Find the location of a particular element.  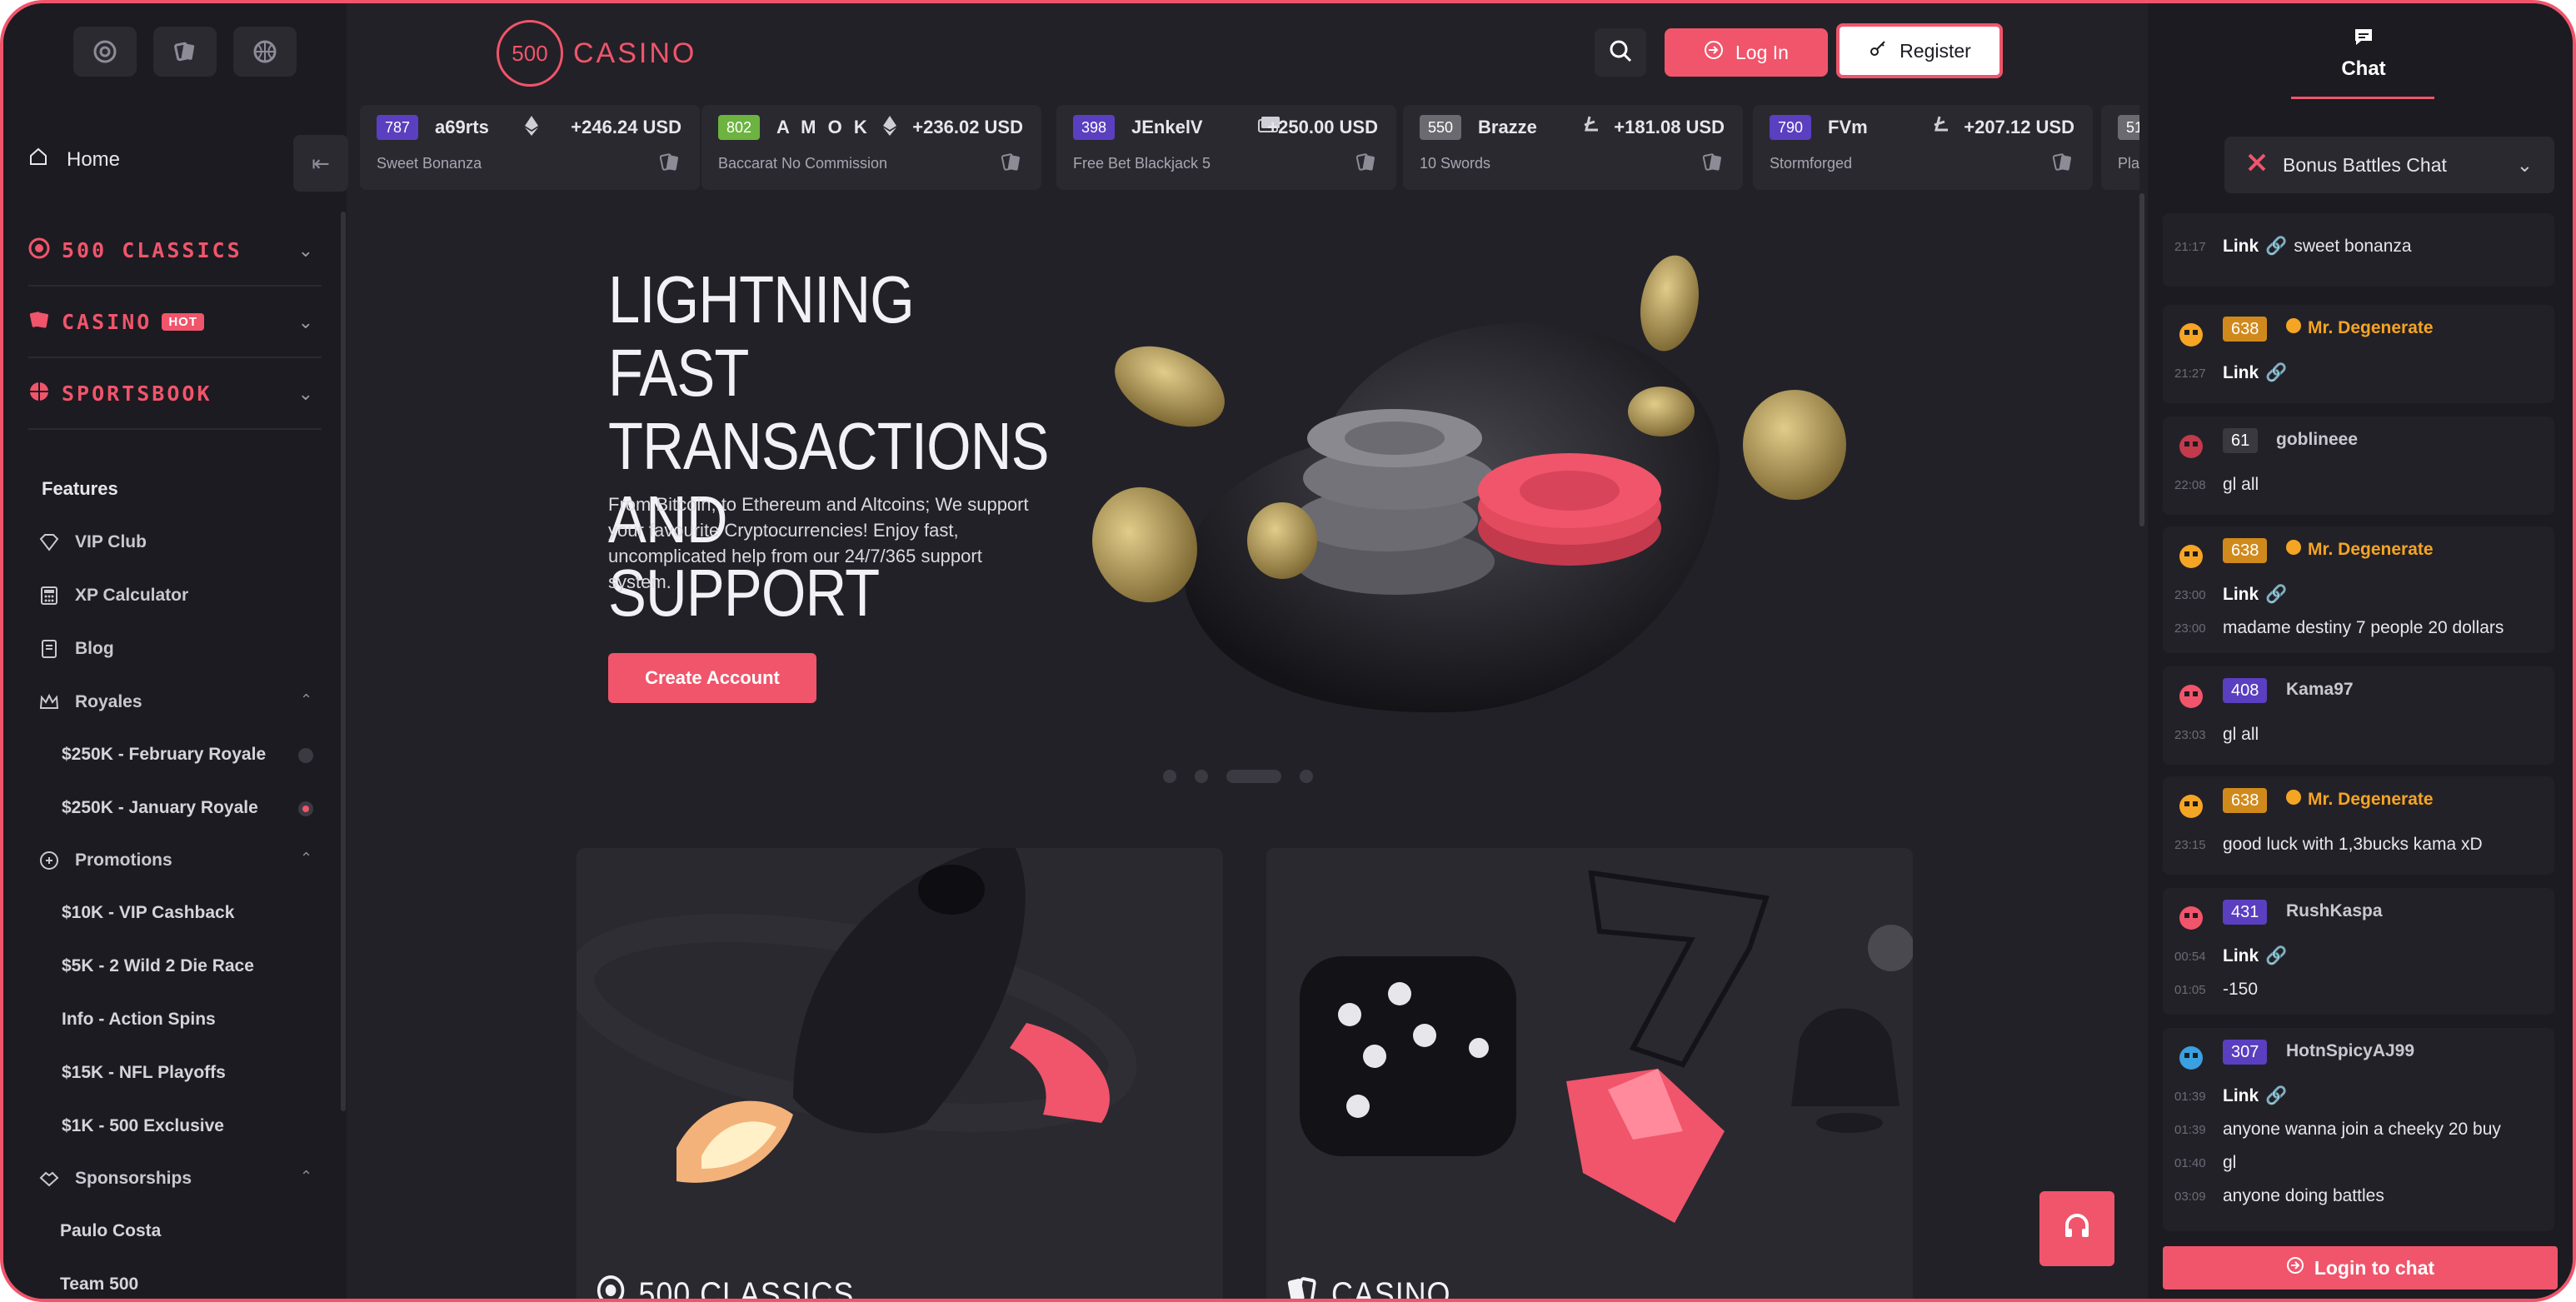

carousel-dot-active is located at coordinates (1253, 776).